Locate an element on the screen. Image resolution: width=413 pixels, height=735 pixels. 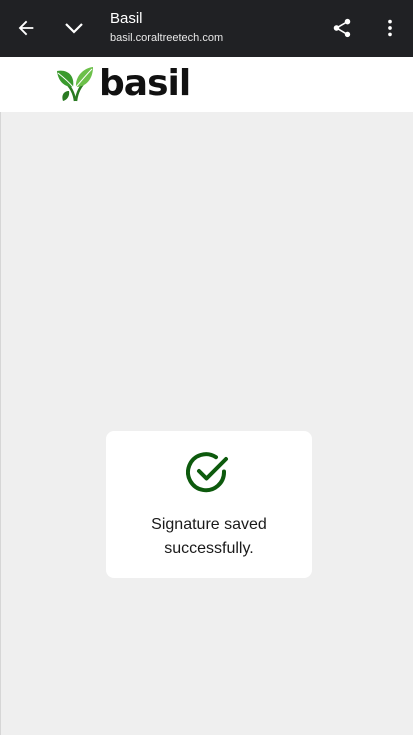
browser-toolbar: Basil basil.coraltreetech.com is located at coordinates (206, 28).